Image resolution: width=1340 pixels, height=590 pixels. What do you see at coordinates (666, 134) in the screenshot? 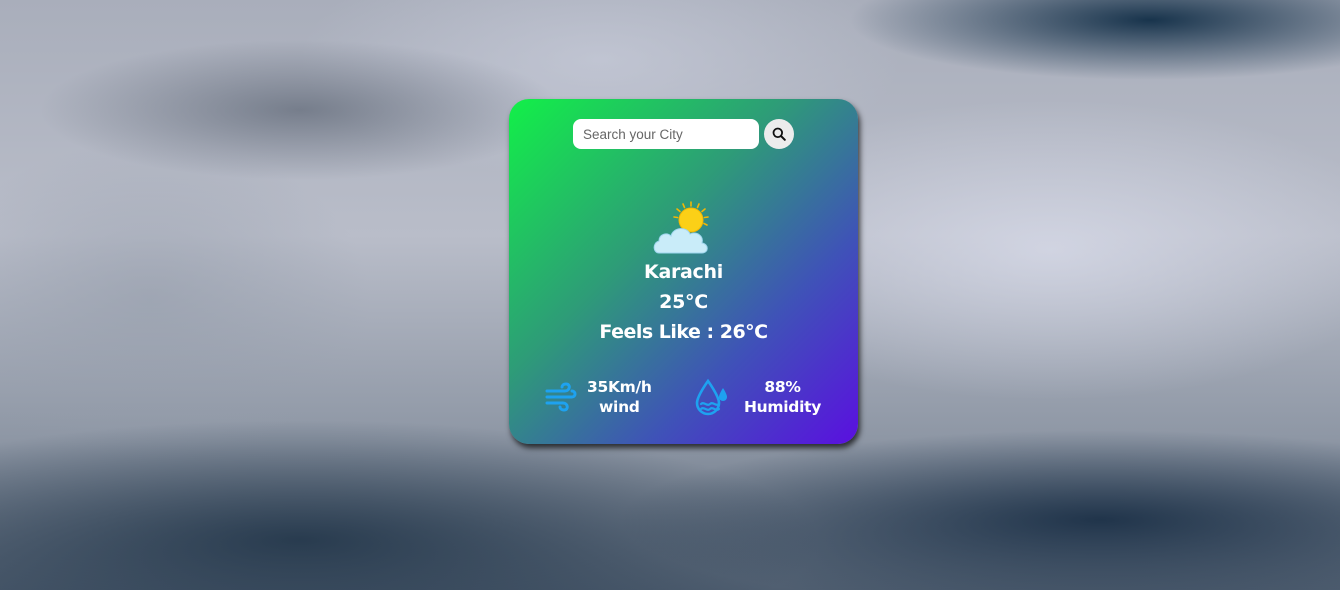
I see `search-input` at bounding box center [666, 134].